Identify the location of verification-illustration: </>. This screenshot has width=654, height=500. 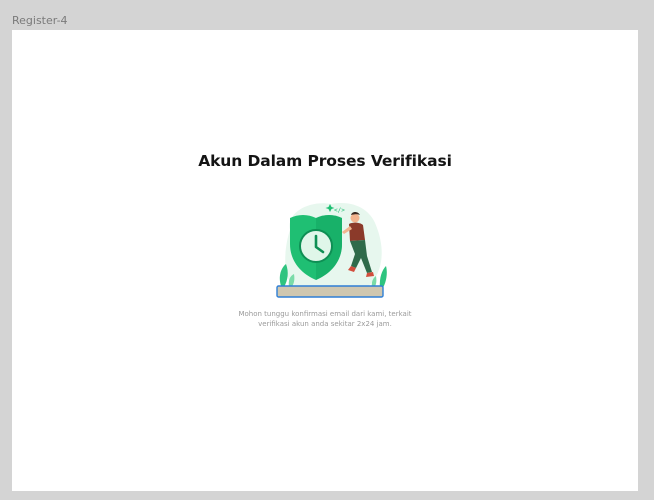
(333, 248).